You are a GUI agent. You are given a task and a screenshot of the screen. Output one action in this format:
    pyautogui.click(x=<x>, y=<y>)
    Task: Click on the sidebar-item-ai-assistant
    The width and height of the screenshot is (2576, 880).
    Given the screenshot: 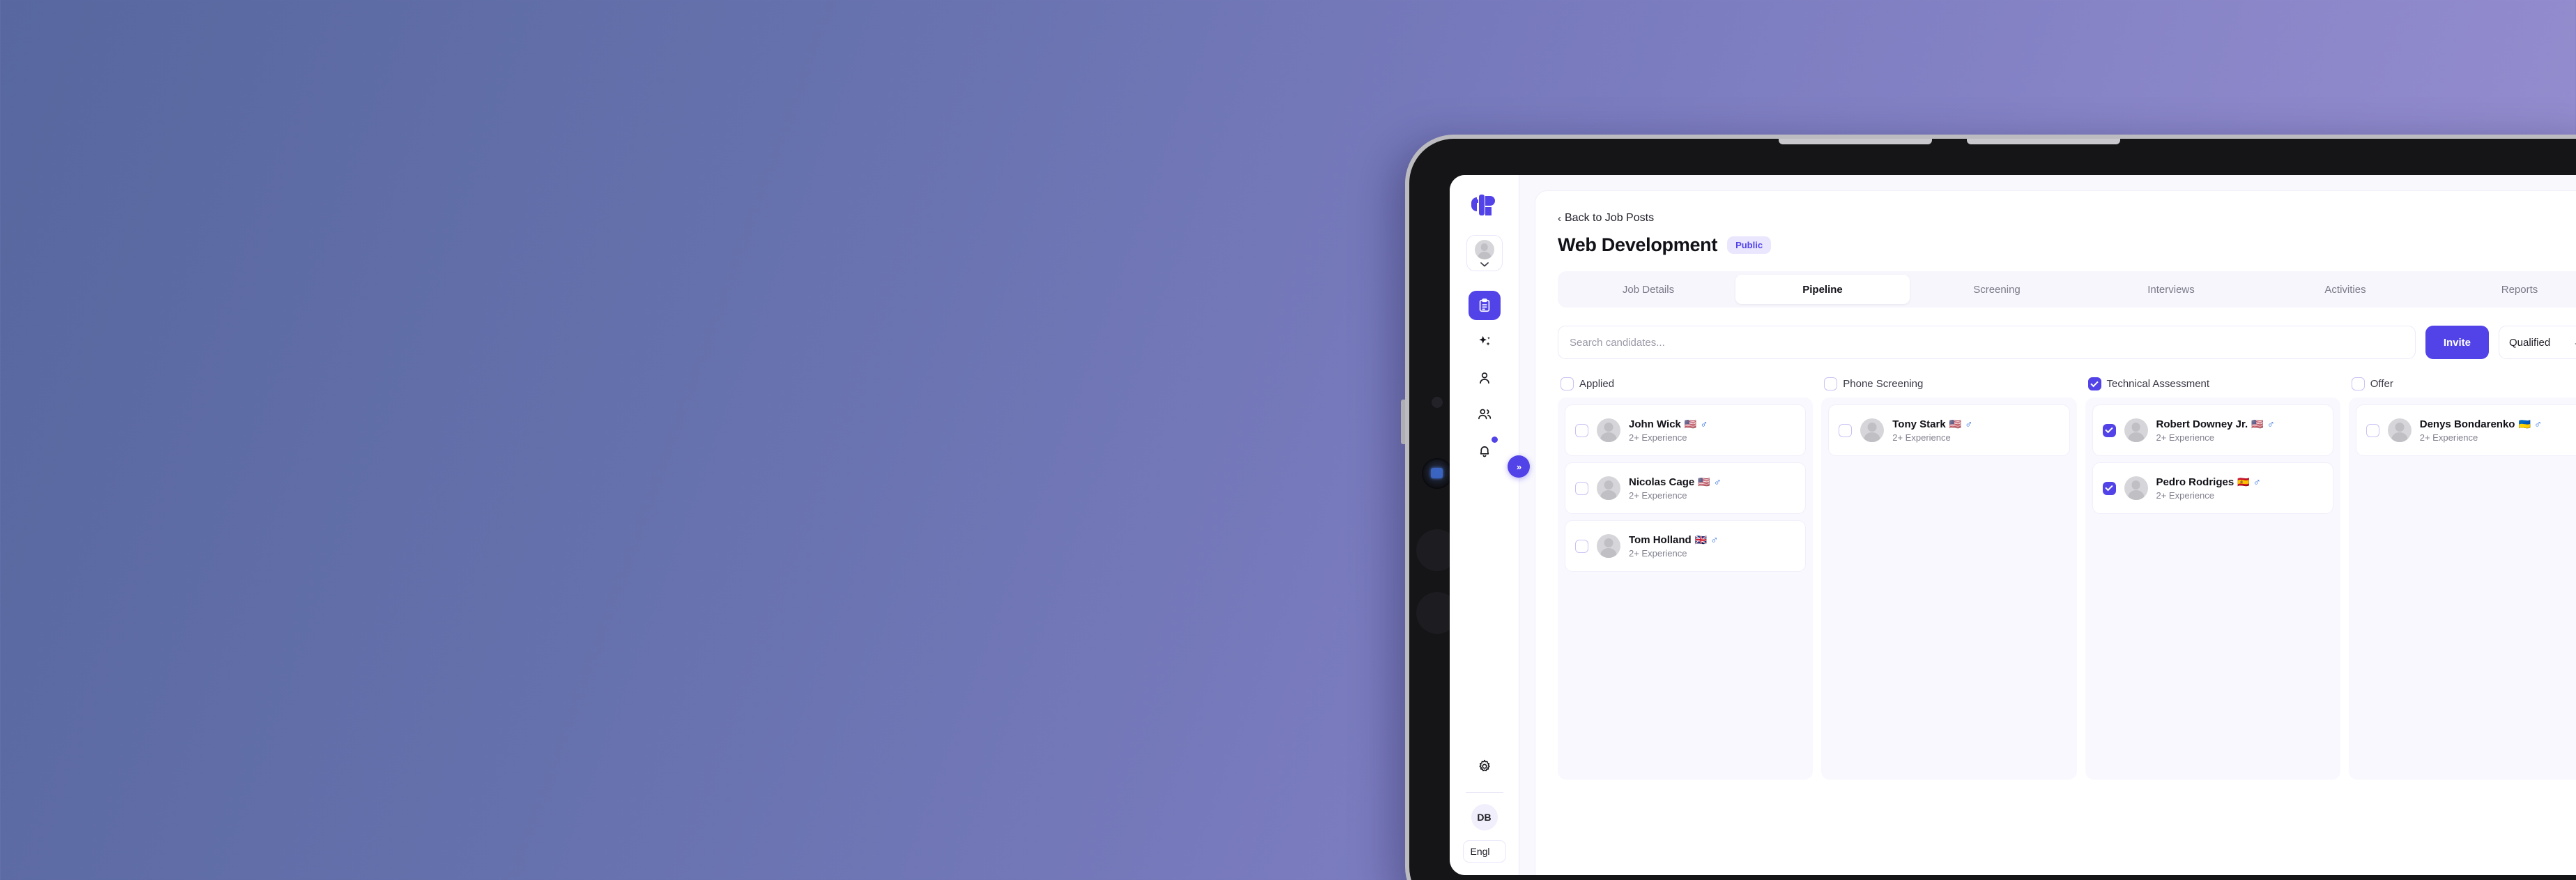 What is the action you would take?
    pyautogui.click(x=1485, y=342)
    